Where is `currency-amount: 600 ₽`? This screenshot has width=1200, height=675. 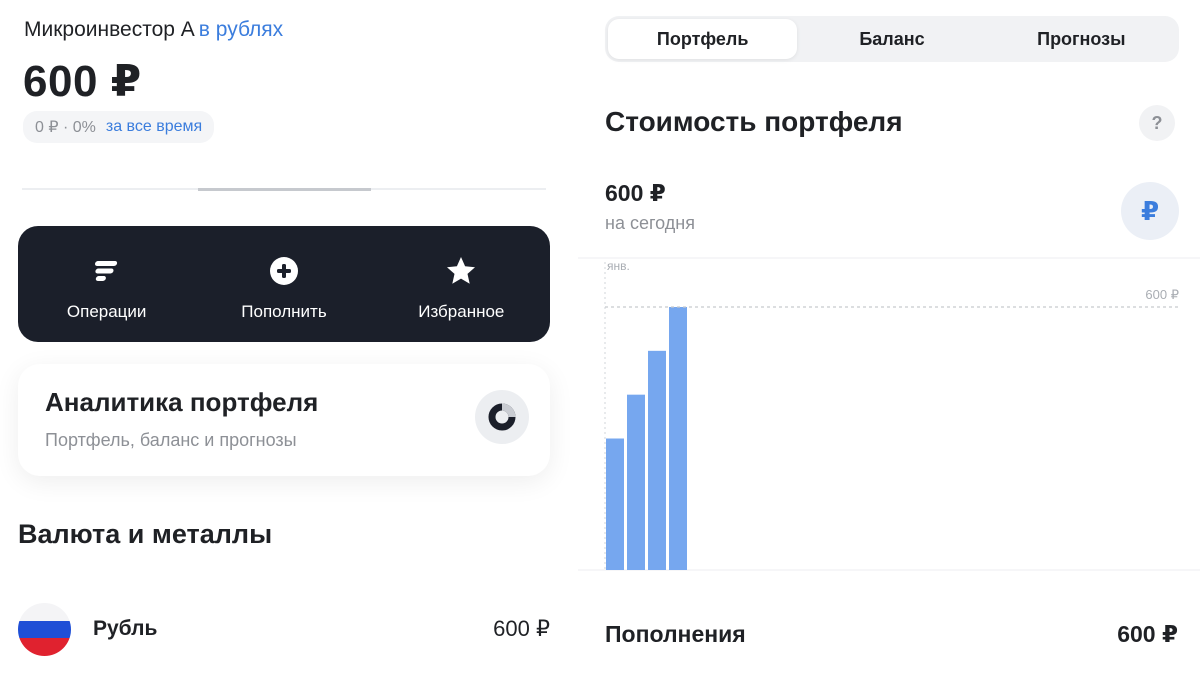
currency-amount: 600 ₽ is located at coordinates (521, 628).